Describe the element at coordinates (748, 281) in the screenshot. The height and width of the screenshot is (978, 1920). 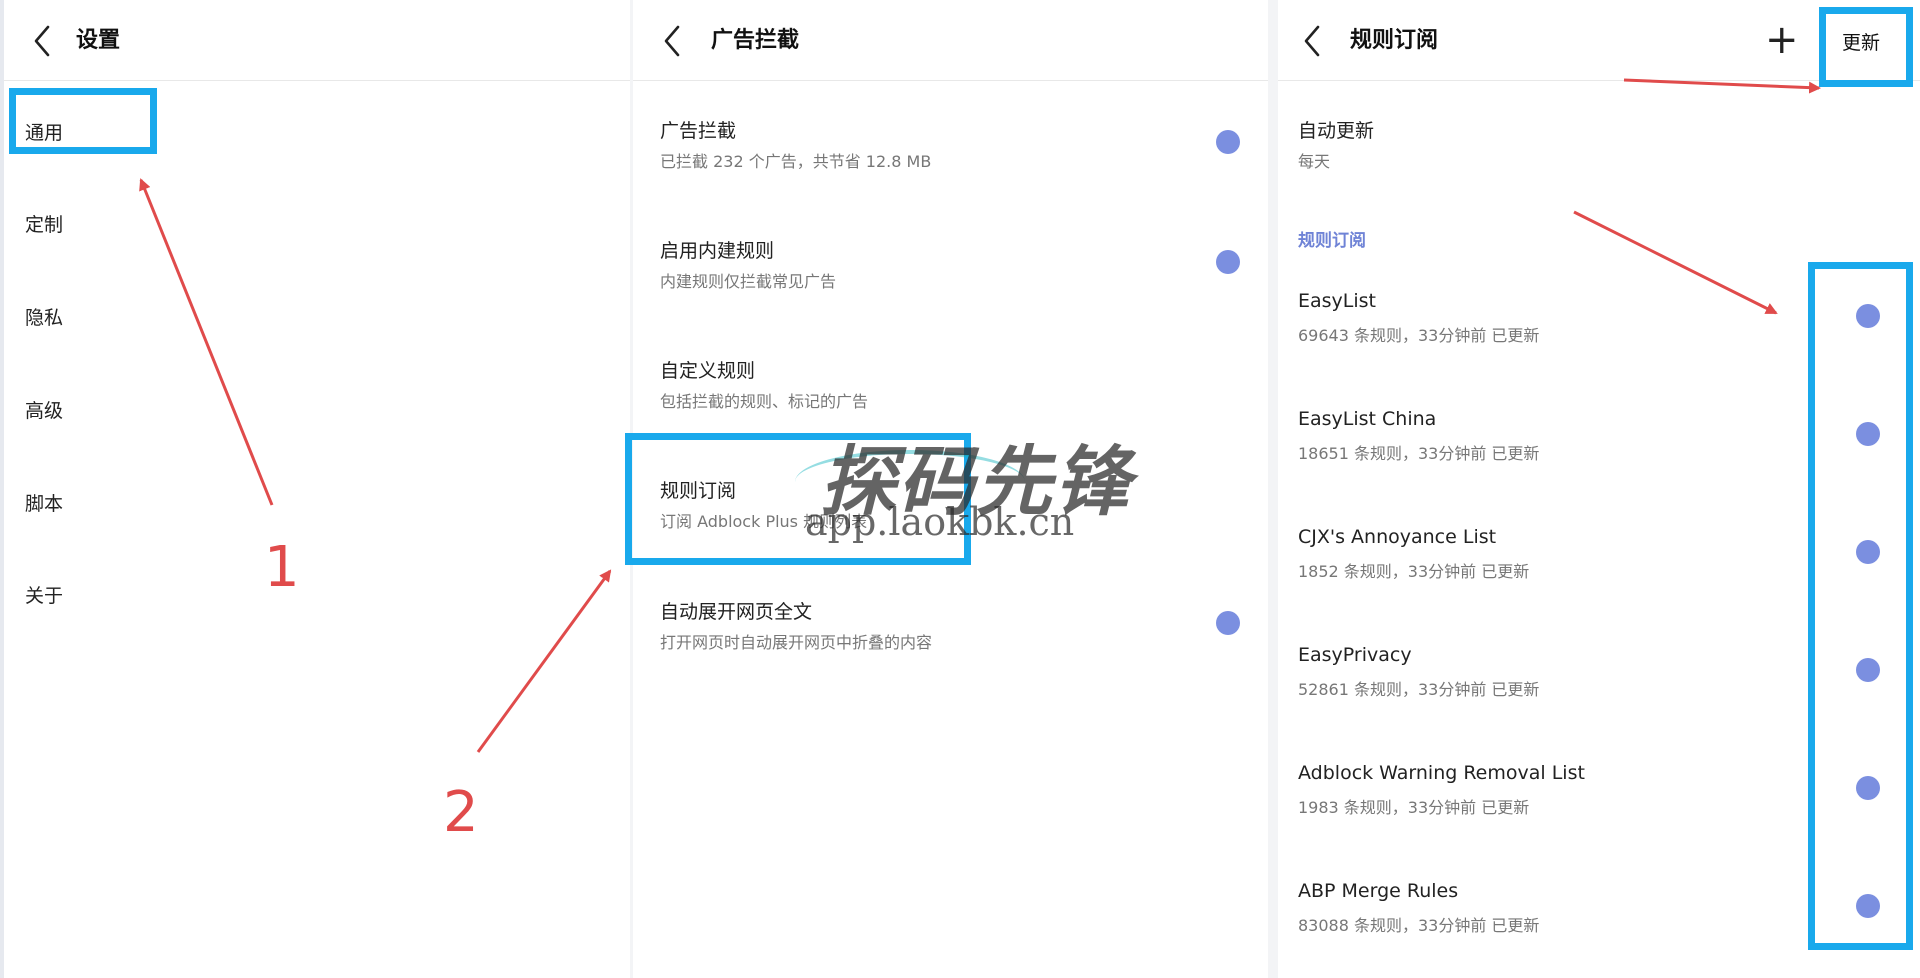
I see `setting-subtitle: 内建规则仅拦截常见广告` at that location.